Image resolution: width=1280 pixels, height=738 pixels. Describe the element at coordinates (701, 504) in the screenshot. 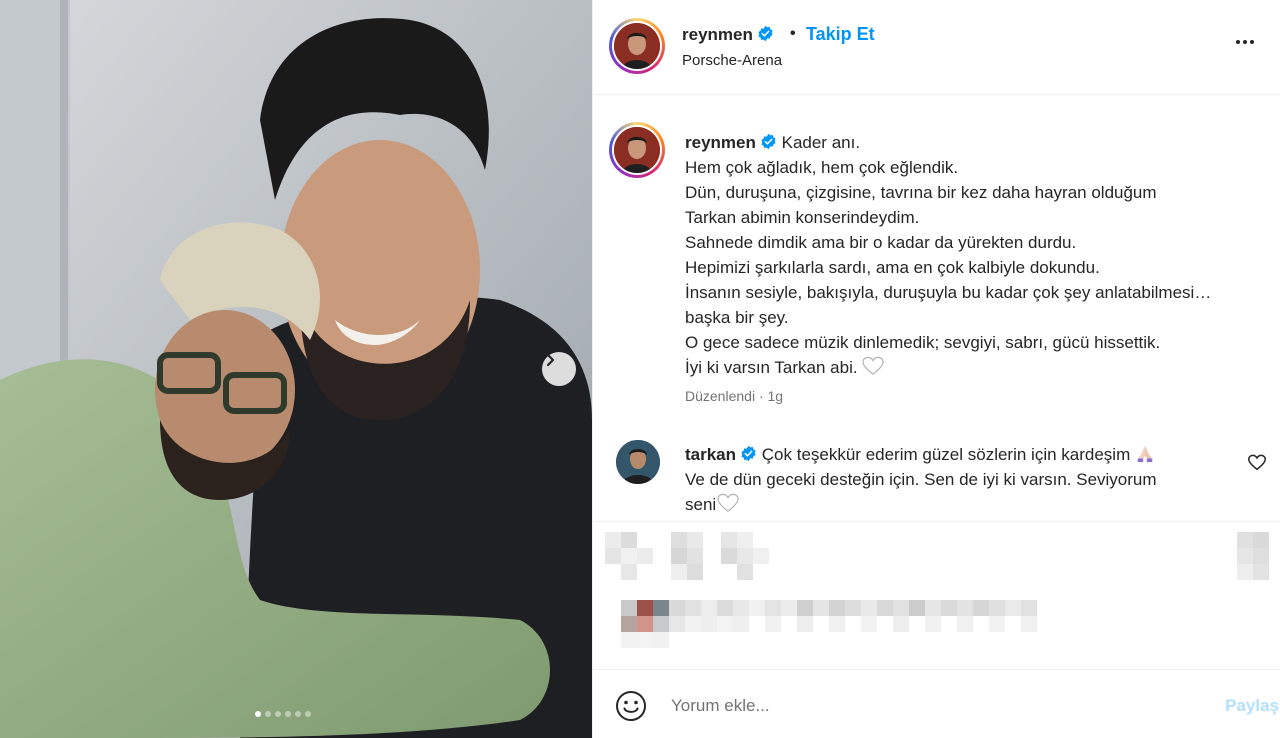

I see `comment-line: seni` at that location.